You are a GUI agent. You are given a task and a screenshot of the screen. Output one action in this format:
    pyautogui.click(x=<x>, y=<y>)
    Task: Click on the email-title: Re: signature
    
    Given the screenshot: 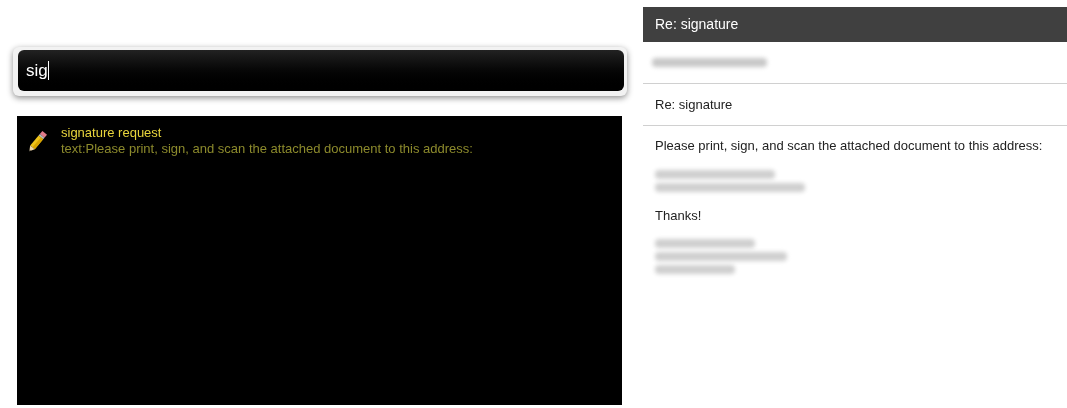 What is the action you would take?
    pyautogui.click(x=697, y=24)
    